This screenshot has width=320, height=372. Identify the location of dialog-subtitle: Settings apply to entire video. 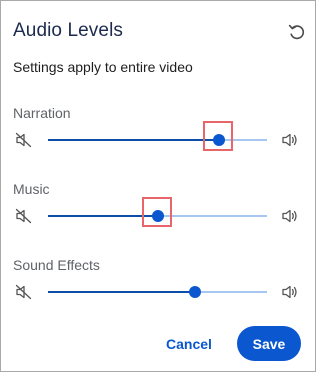
(103, 67).